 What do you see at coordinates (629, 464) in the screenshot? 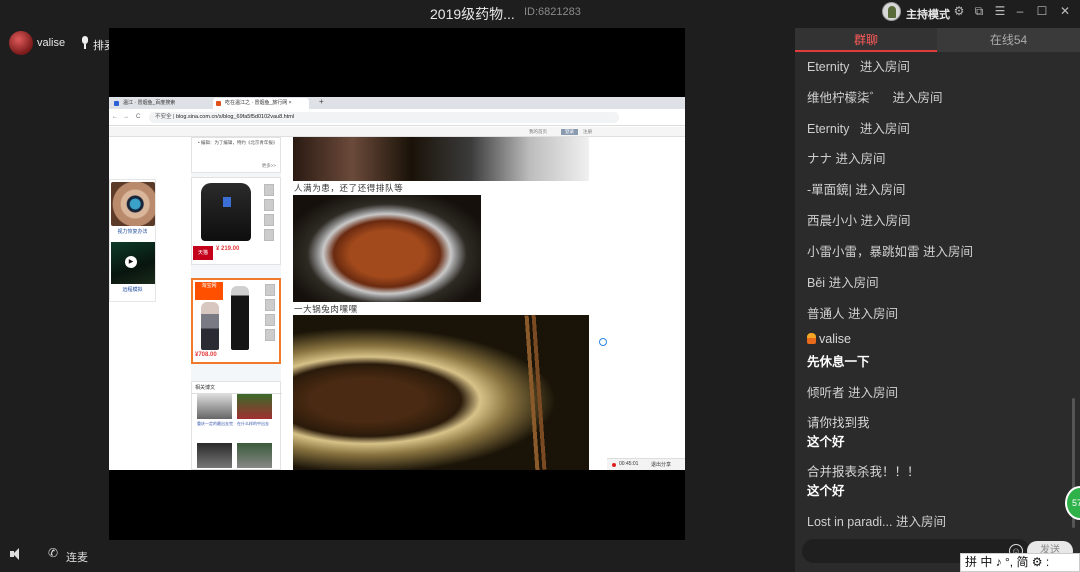
I see `recording-time: 00:45:01` at bounding box center [629, 464].